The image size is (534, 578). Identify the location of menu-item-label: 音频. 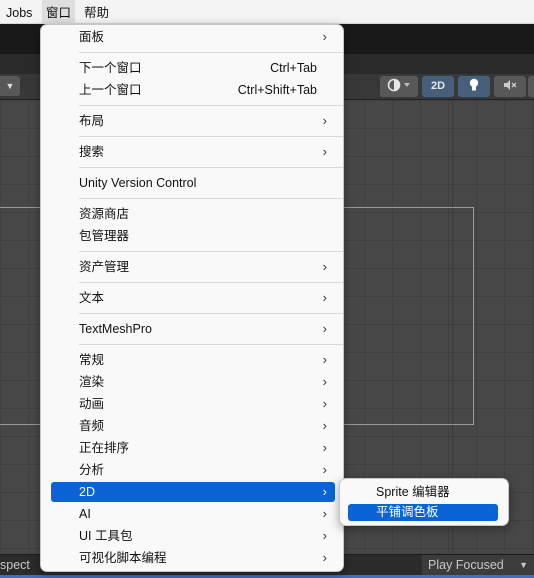
(92, 426).